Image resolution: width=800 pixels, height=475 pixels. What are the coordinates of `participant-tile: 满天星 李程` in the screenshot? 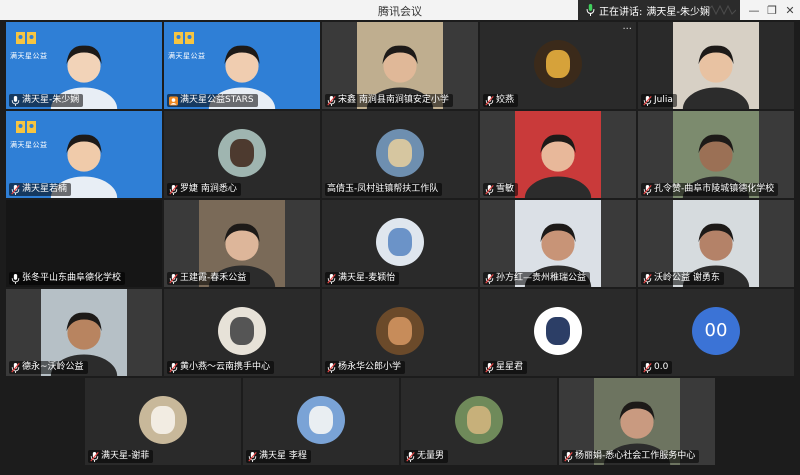 It's located at (321, 421).